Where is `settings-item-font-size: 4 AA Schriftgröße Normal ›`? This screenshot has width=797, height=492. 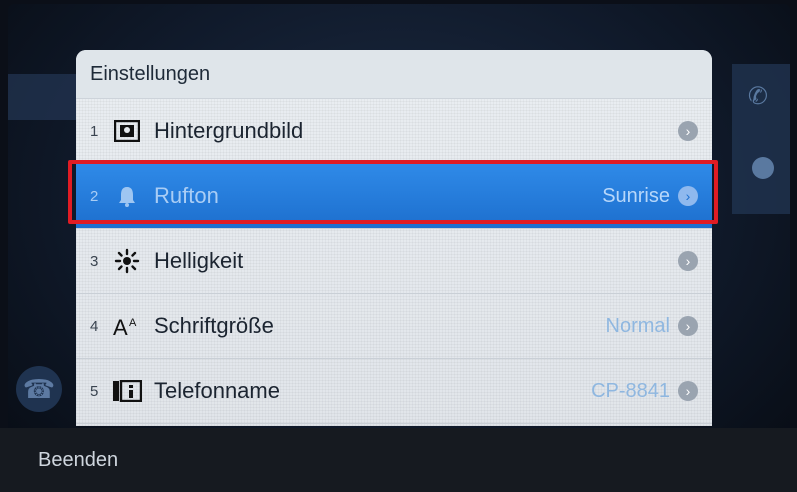 settings-item-font-size: 4 AA Schriftgröße Normal › is located at coordinates (394, 326).